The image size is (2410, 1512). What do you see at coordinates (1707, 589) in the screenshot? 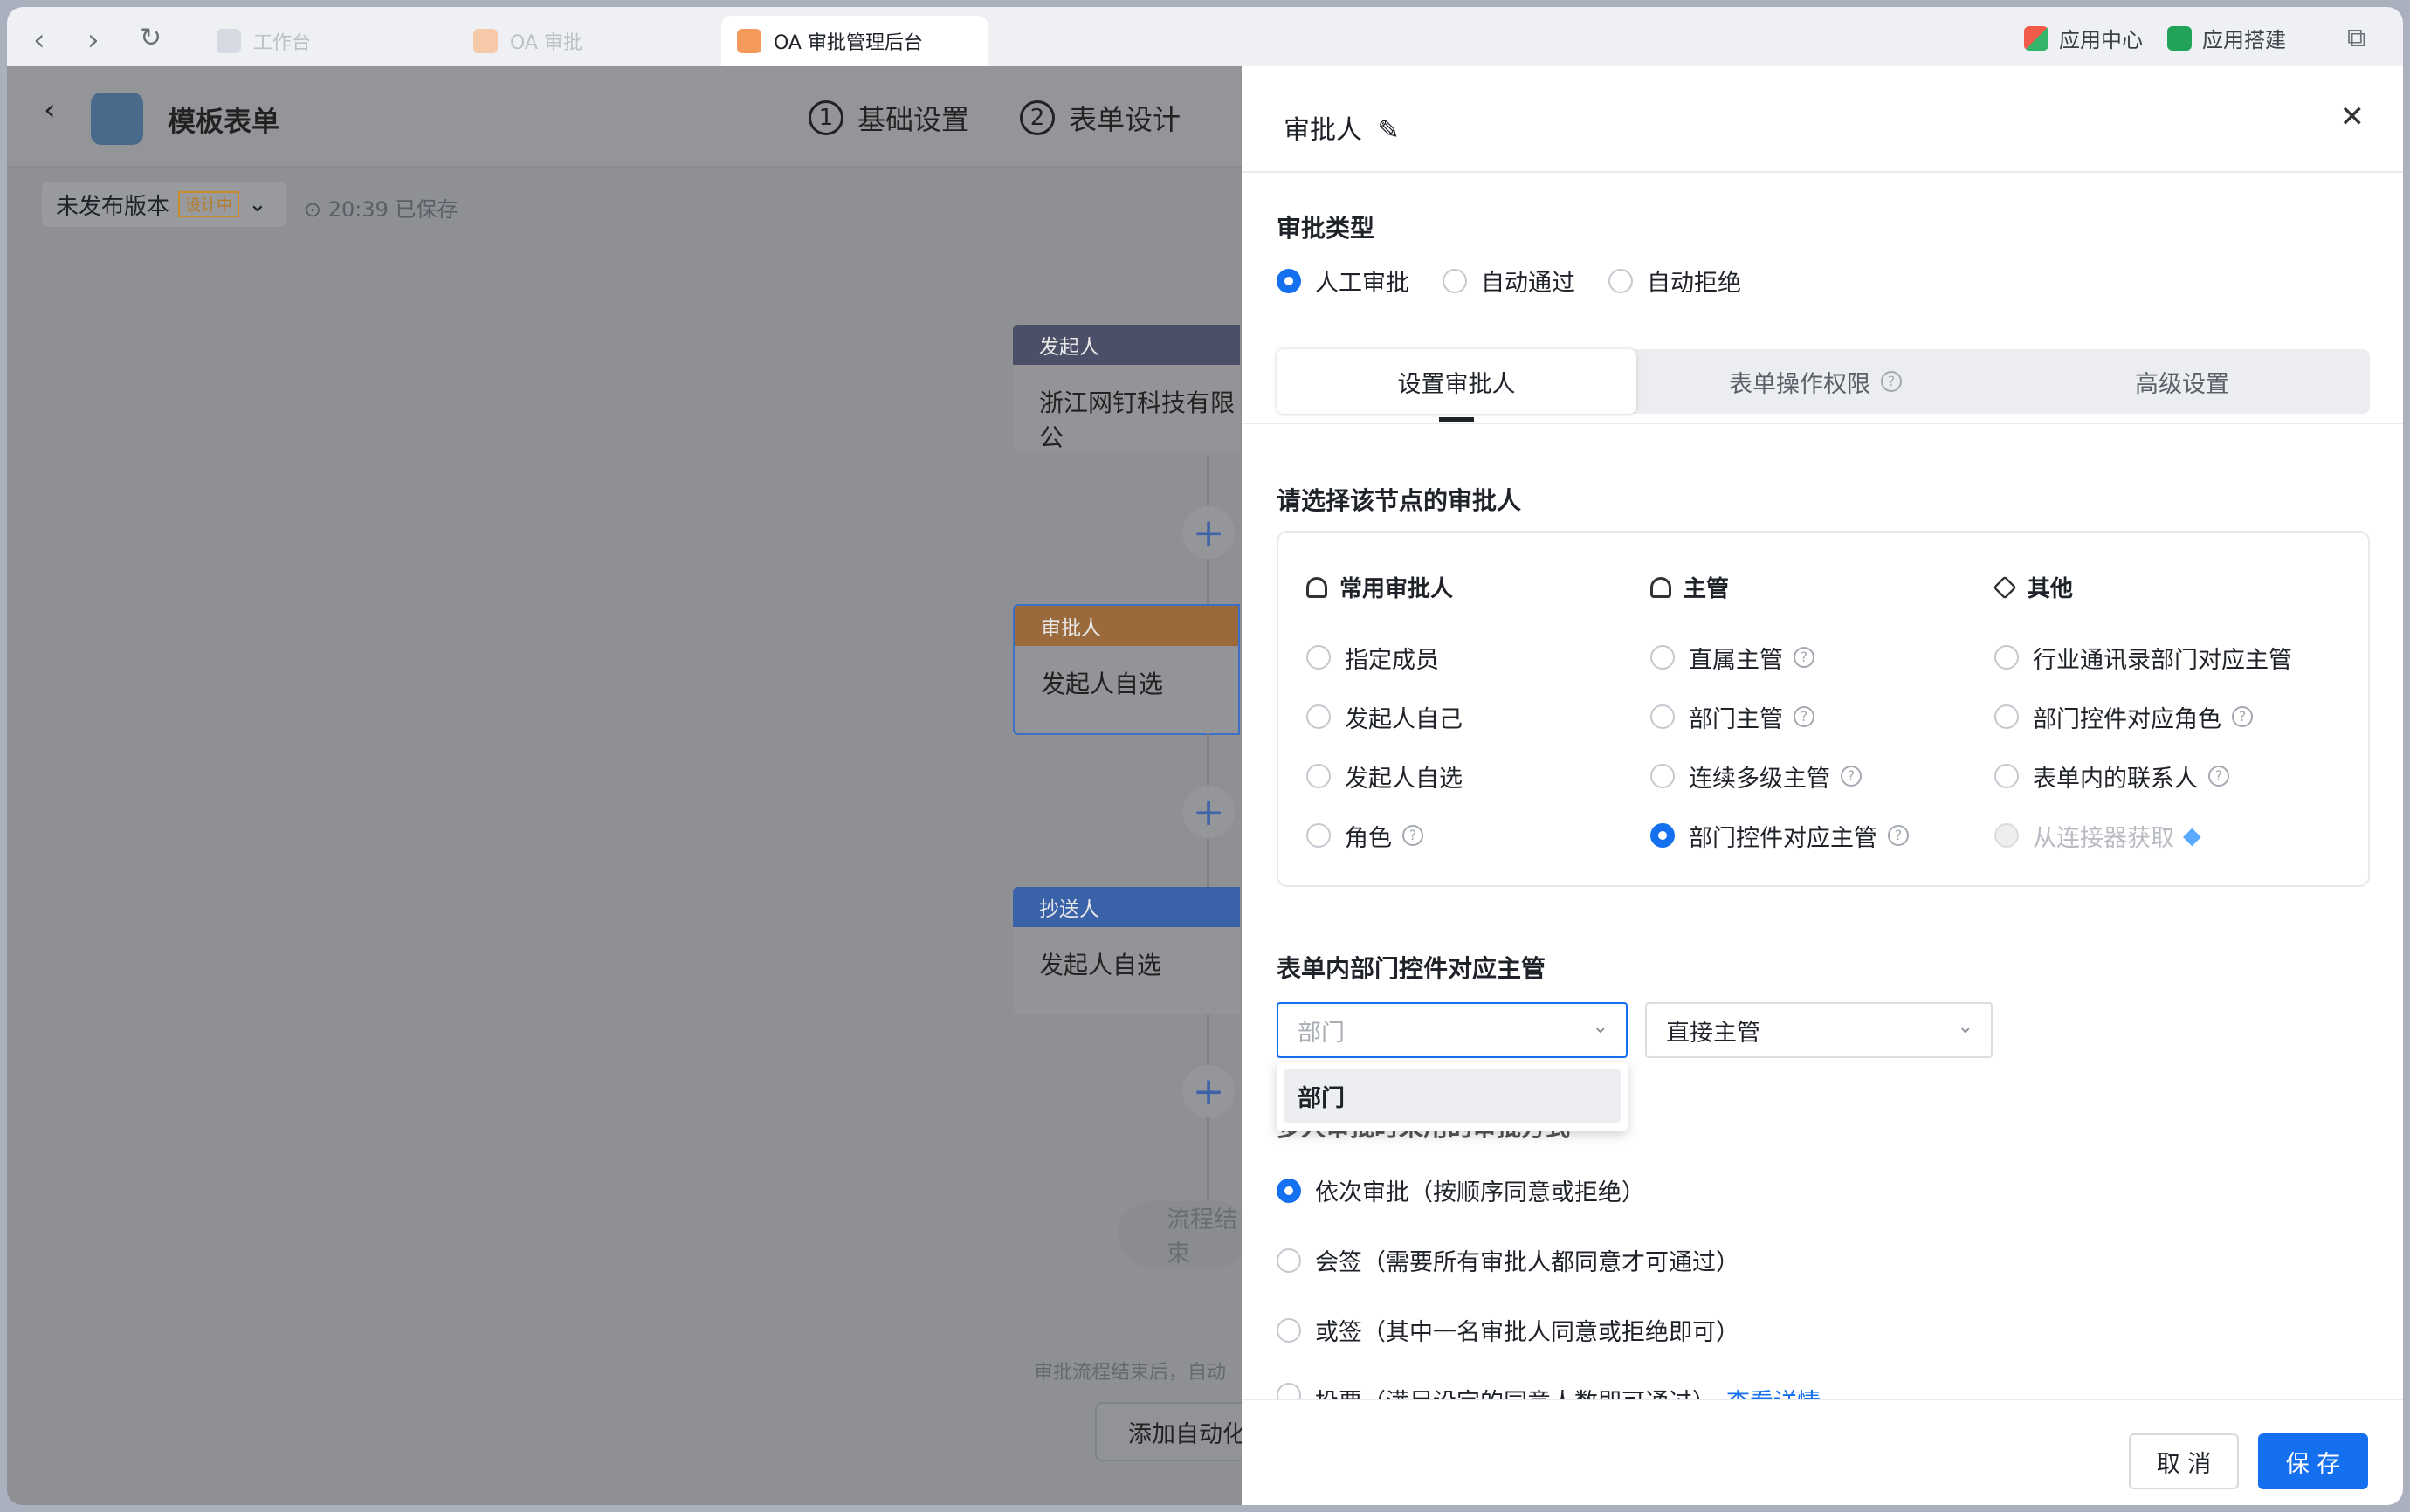
I see `col-title: 主管` at bounding box center [1707, 589].